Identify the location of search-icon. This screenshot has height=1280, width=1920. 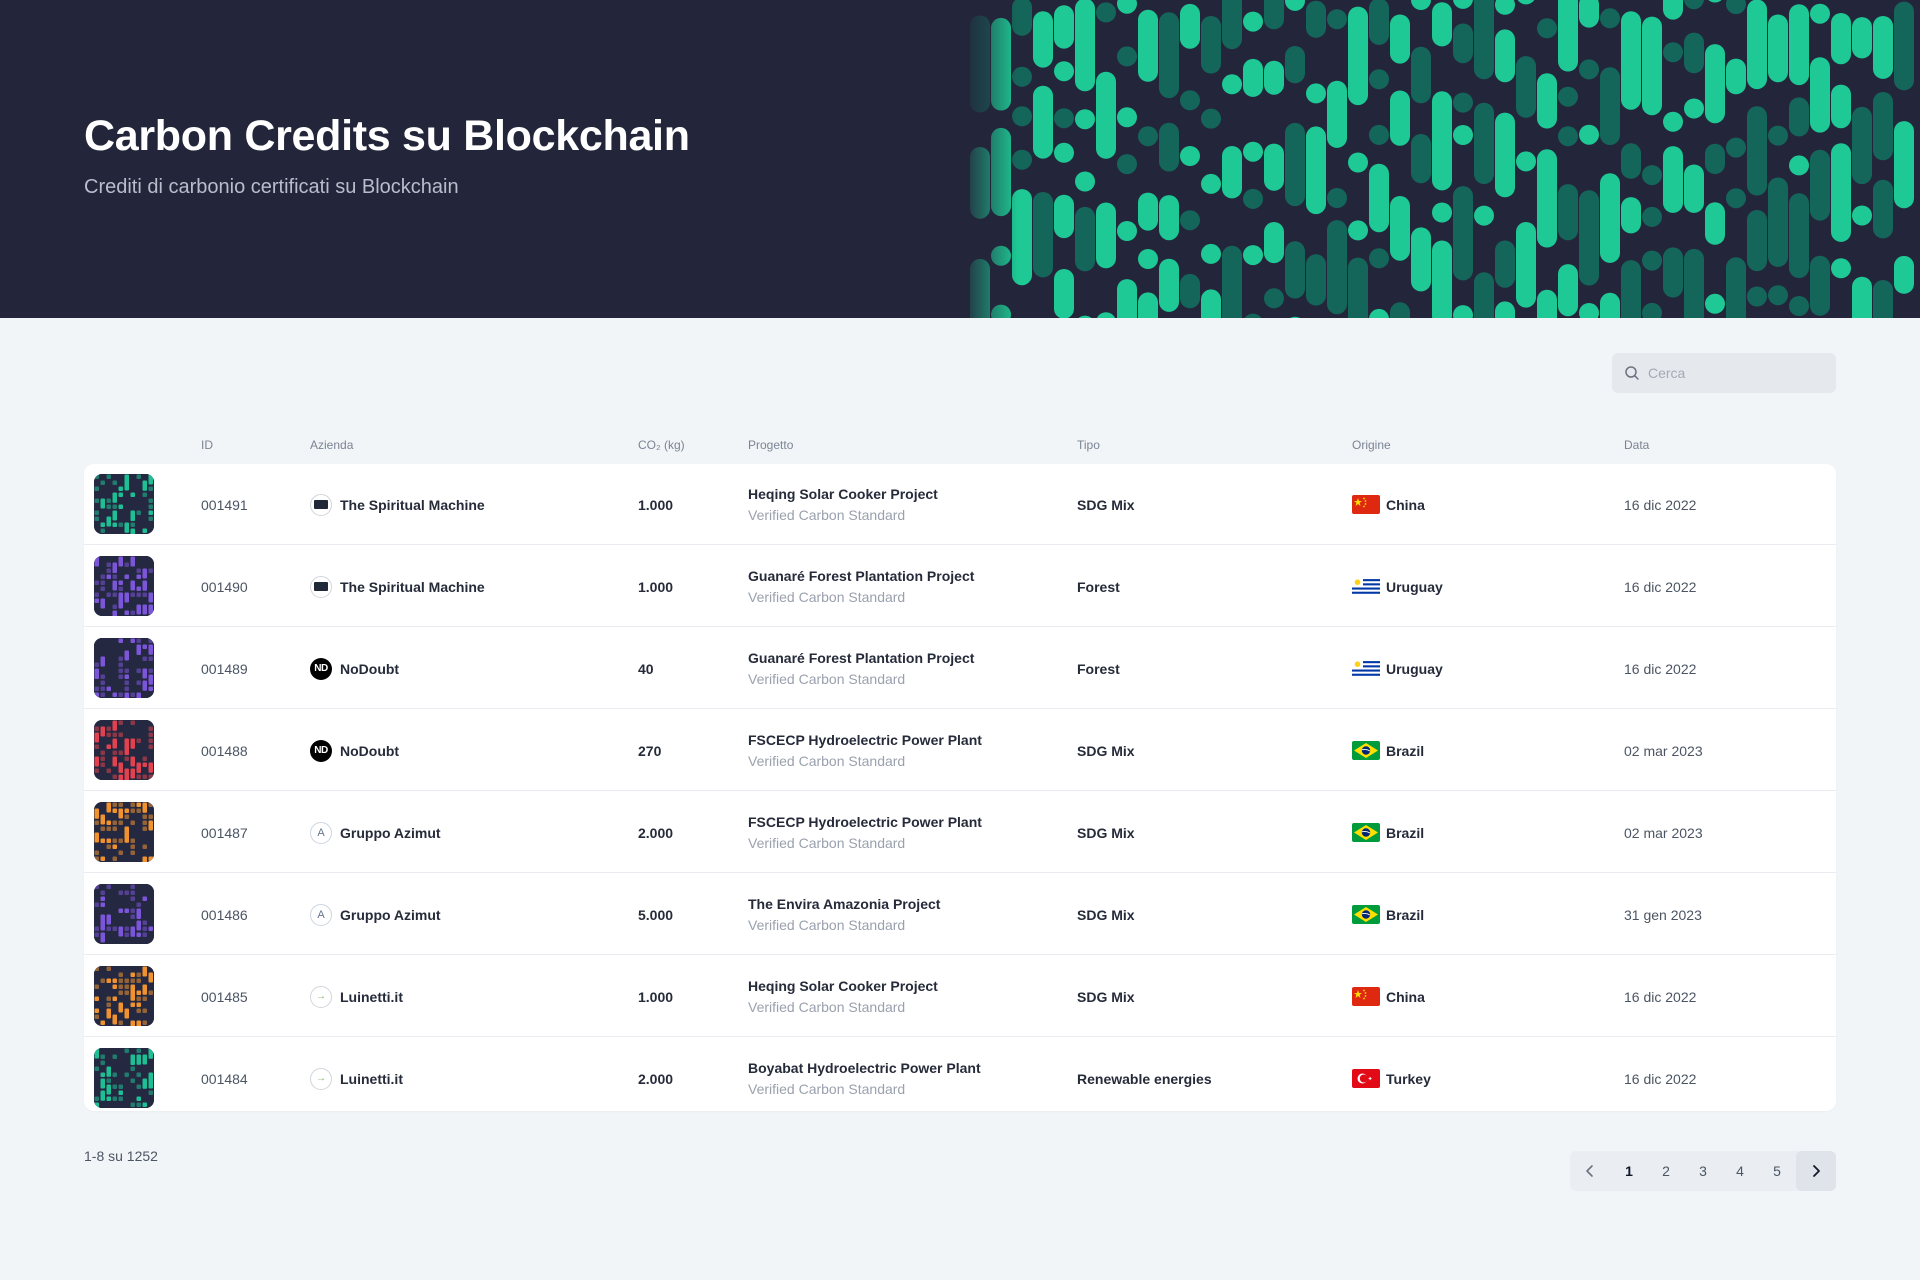
(1632, 373).